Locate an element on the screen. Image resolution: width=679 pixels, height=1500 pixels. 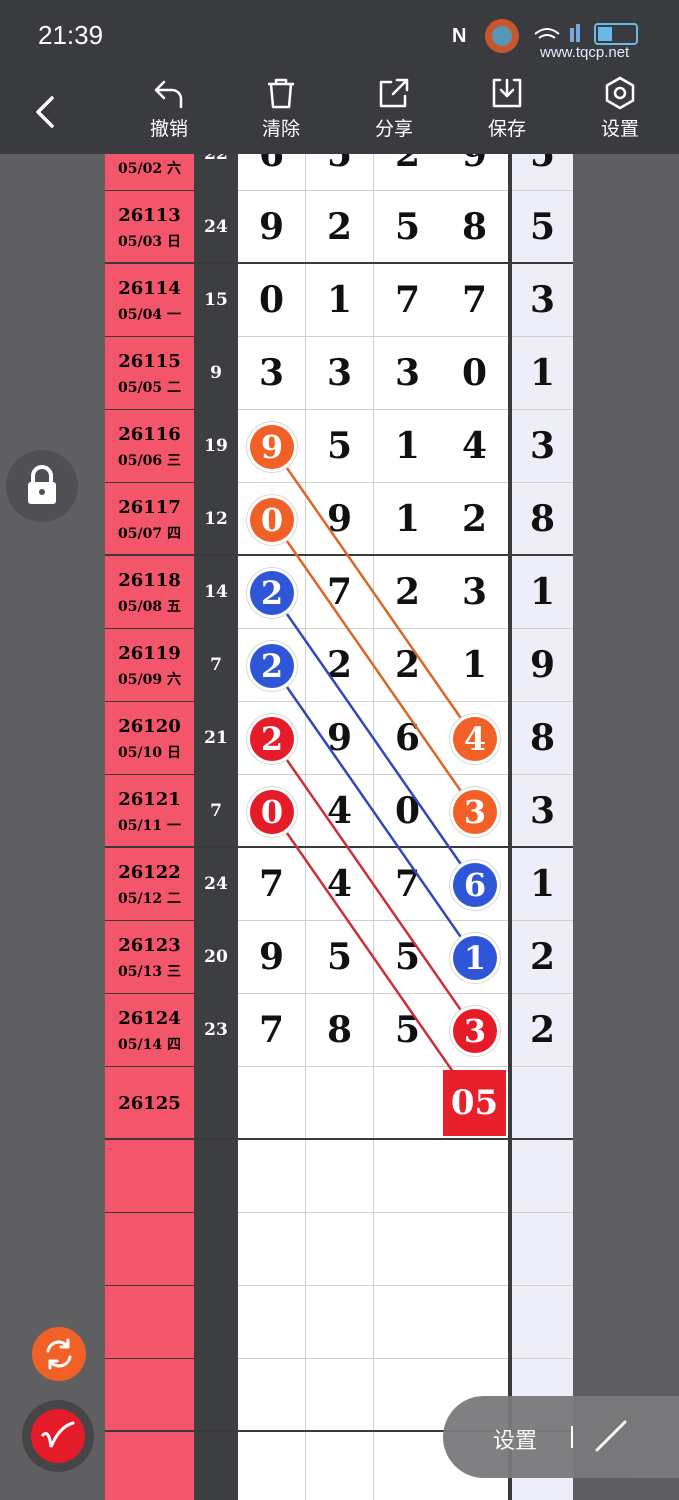
share-icon is located at coordinates (394, 93).